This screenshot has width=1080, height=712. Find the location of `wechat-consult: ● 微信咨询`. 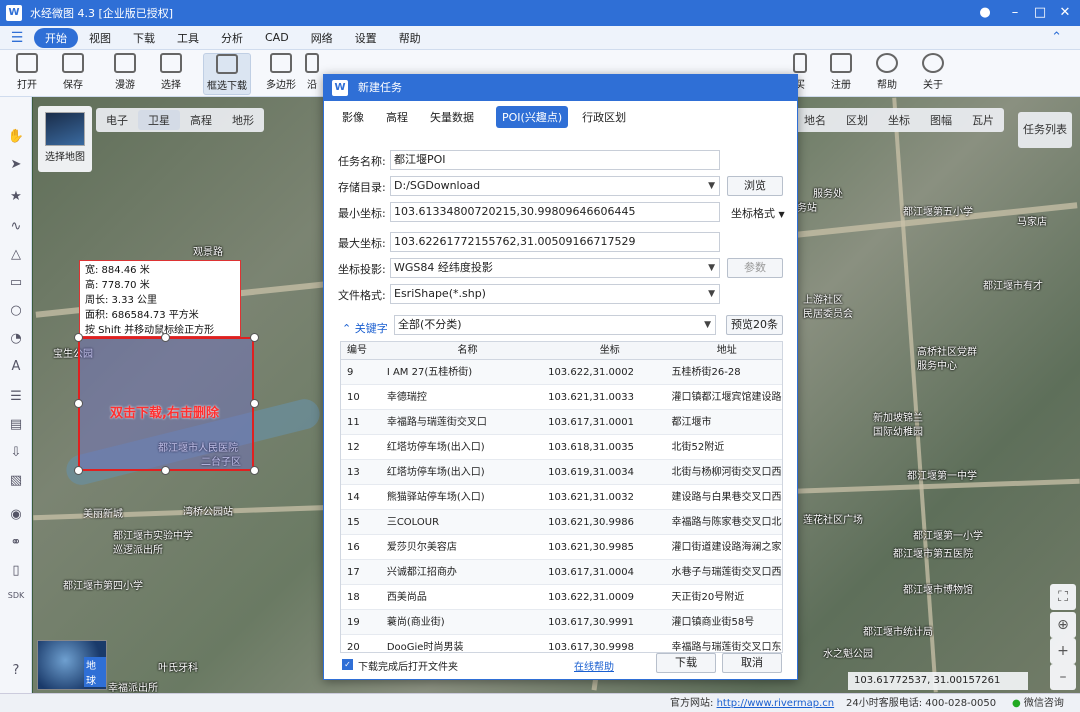

wechat-consult: ● 微信咨询 is located at coordinates (1038, 703).